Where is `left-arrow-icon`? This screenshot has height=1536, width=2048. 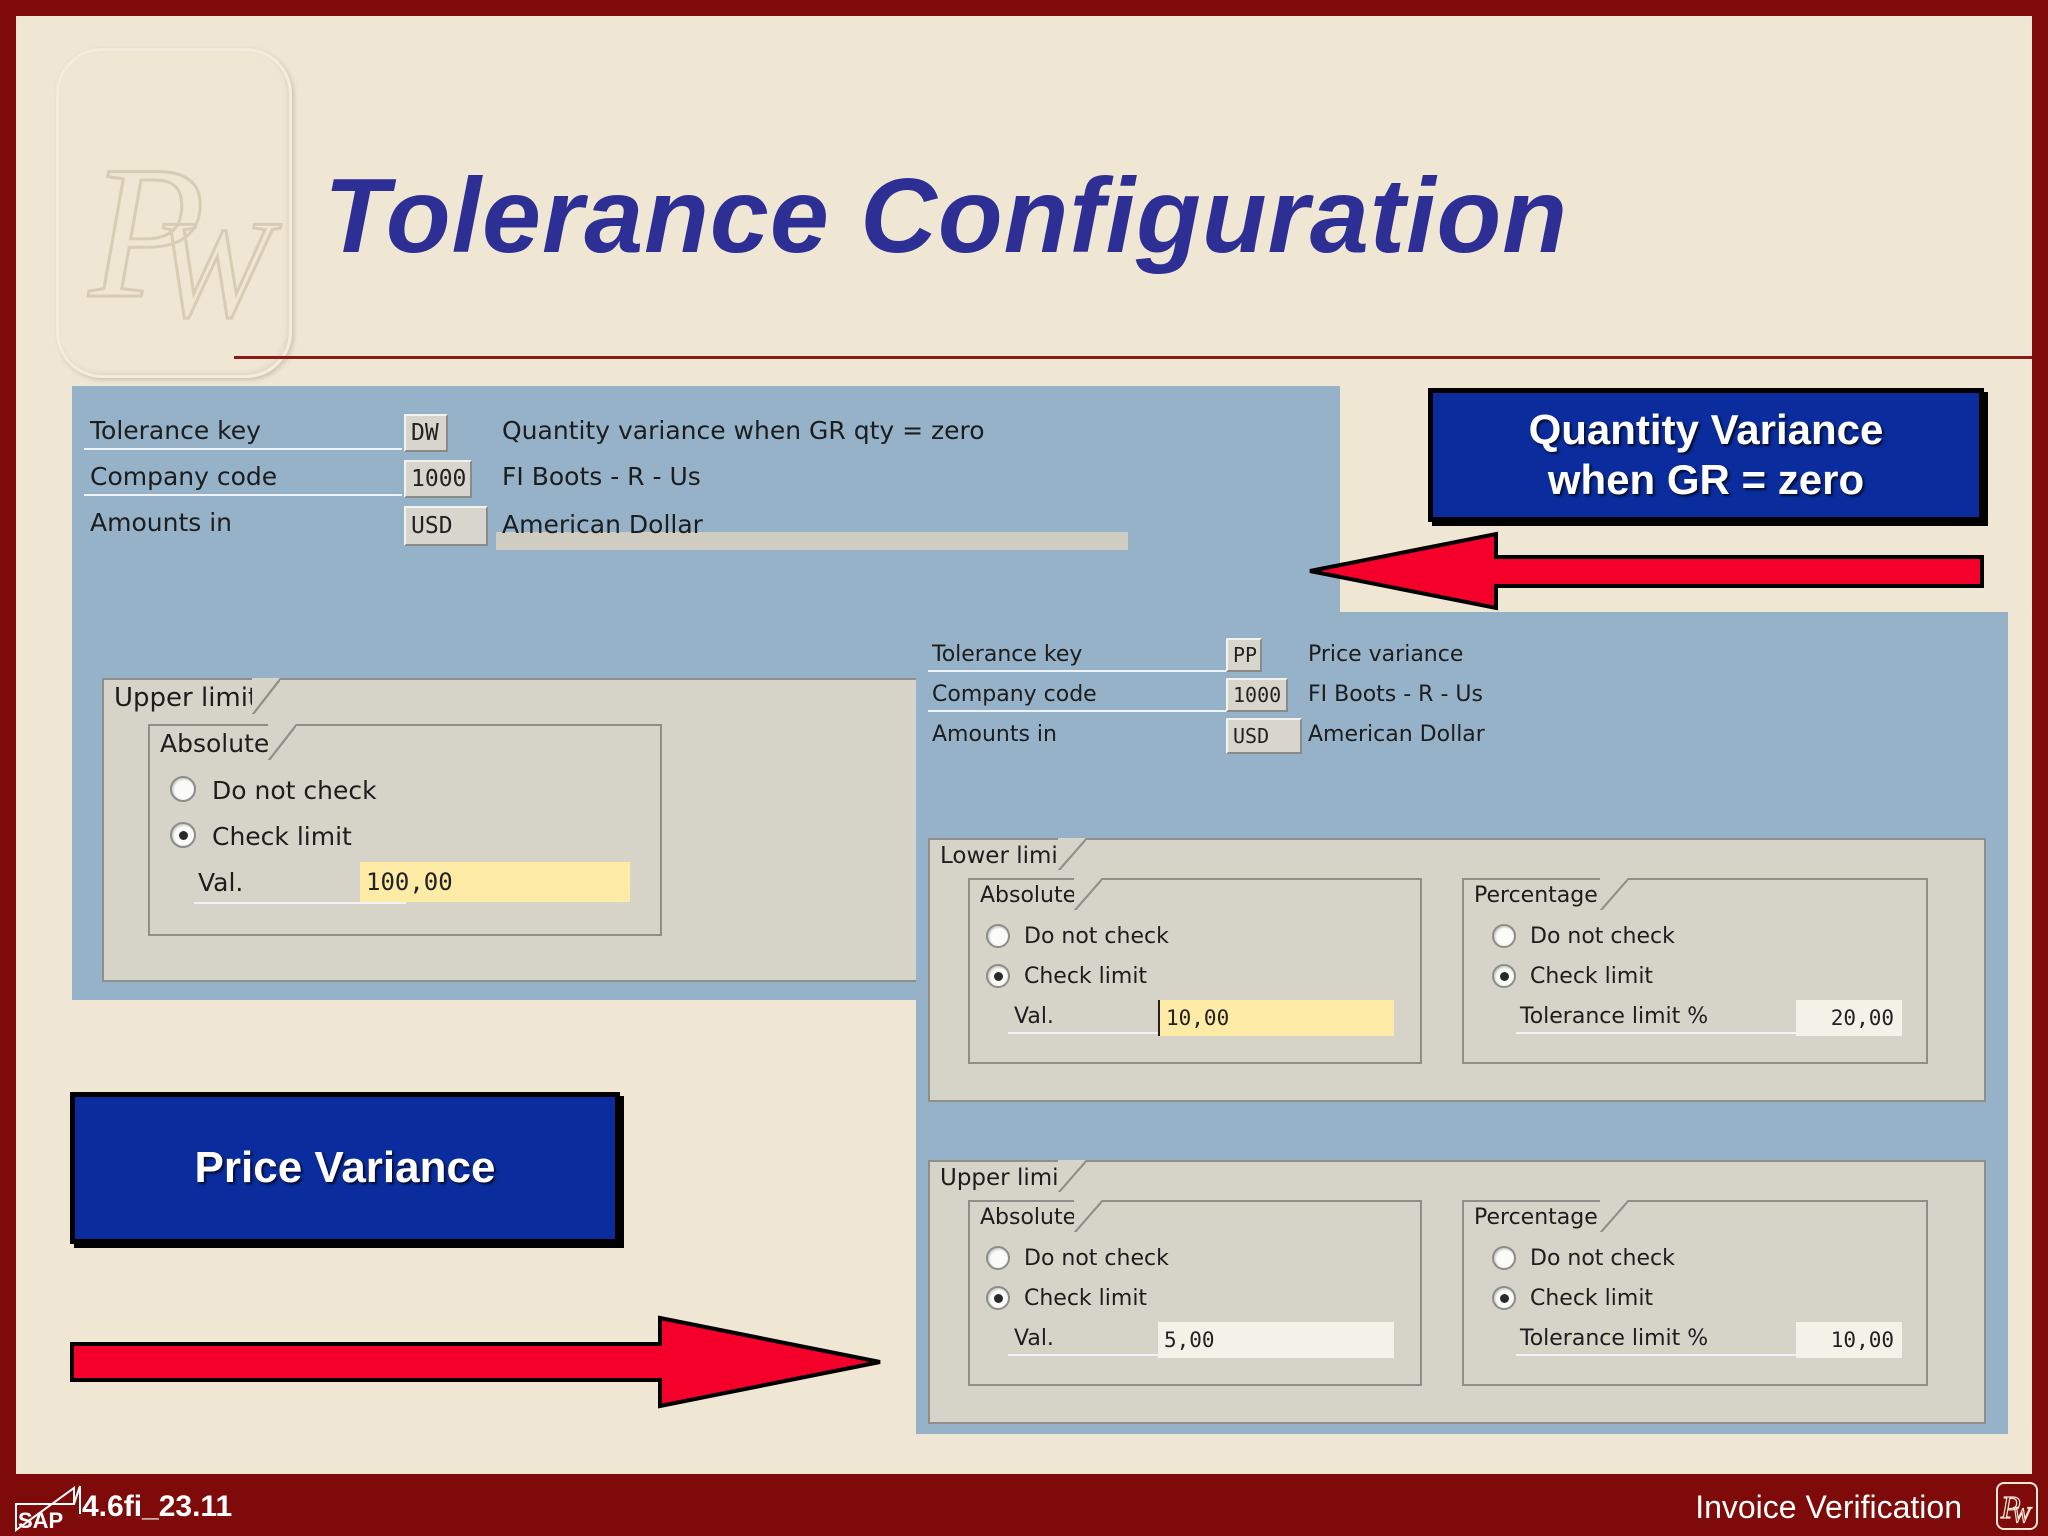 left-arrow-icon is located at coordinates (1646, 571).